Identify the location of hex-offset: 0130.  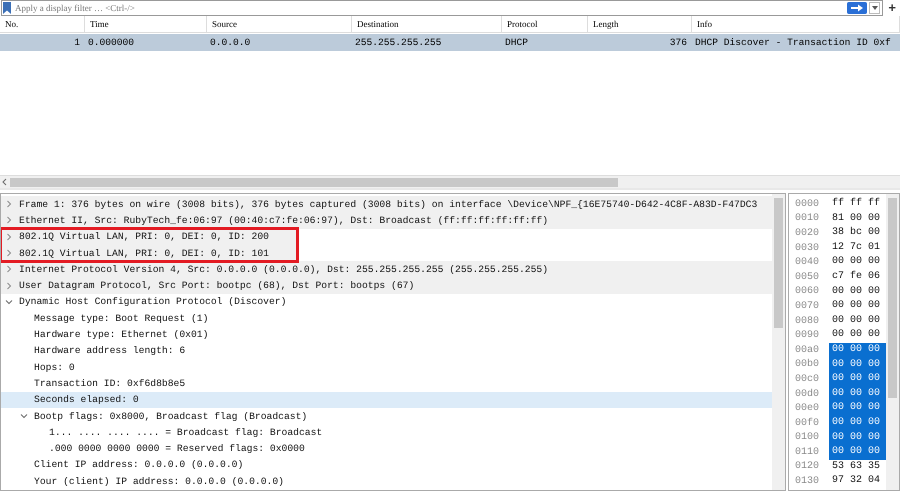
(807, 482).